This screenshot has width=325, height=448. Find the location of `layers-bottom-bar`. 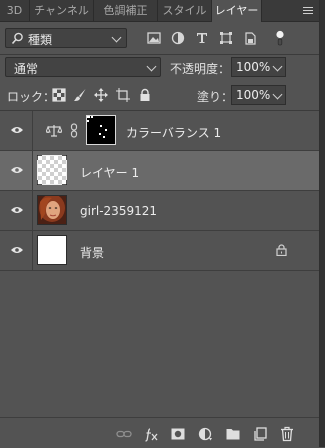

layers-bottom-bar is located at coordinates (159, 432).